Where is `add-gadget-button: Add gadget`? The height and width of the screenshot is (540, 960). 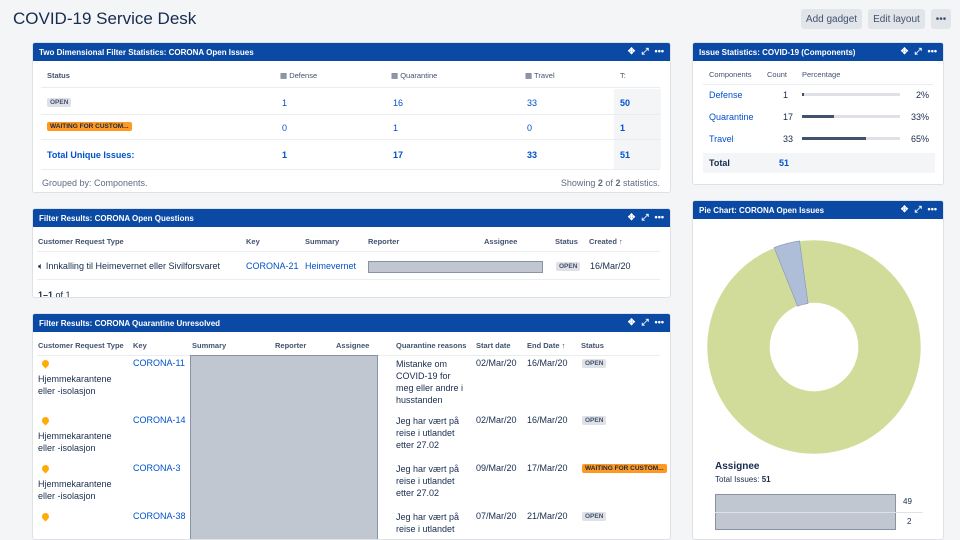 add-gadget-button: Add gadget is located at coordinates (831, 19).